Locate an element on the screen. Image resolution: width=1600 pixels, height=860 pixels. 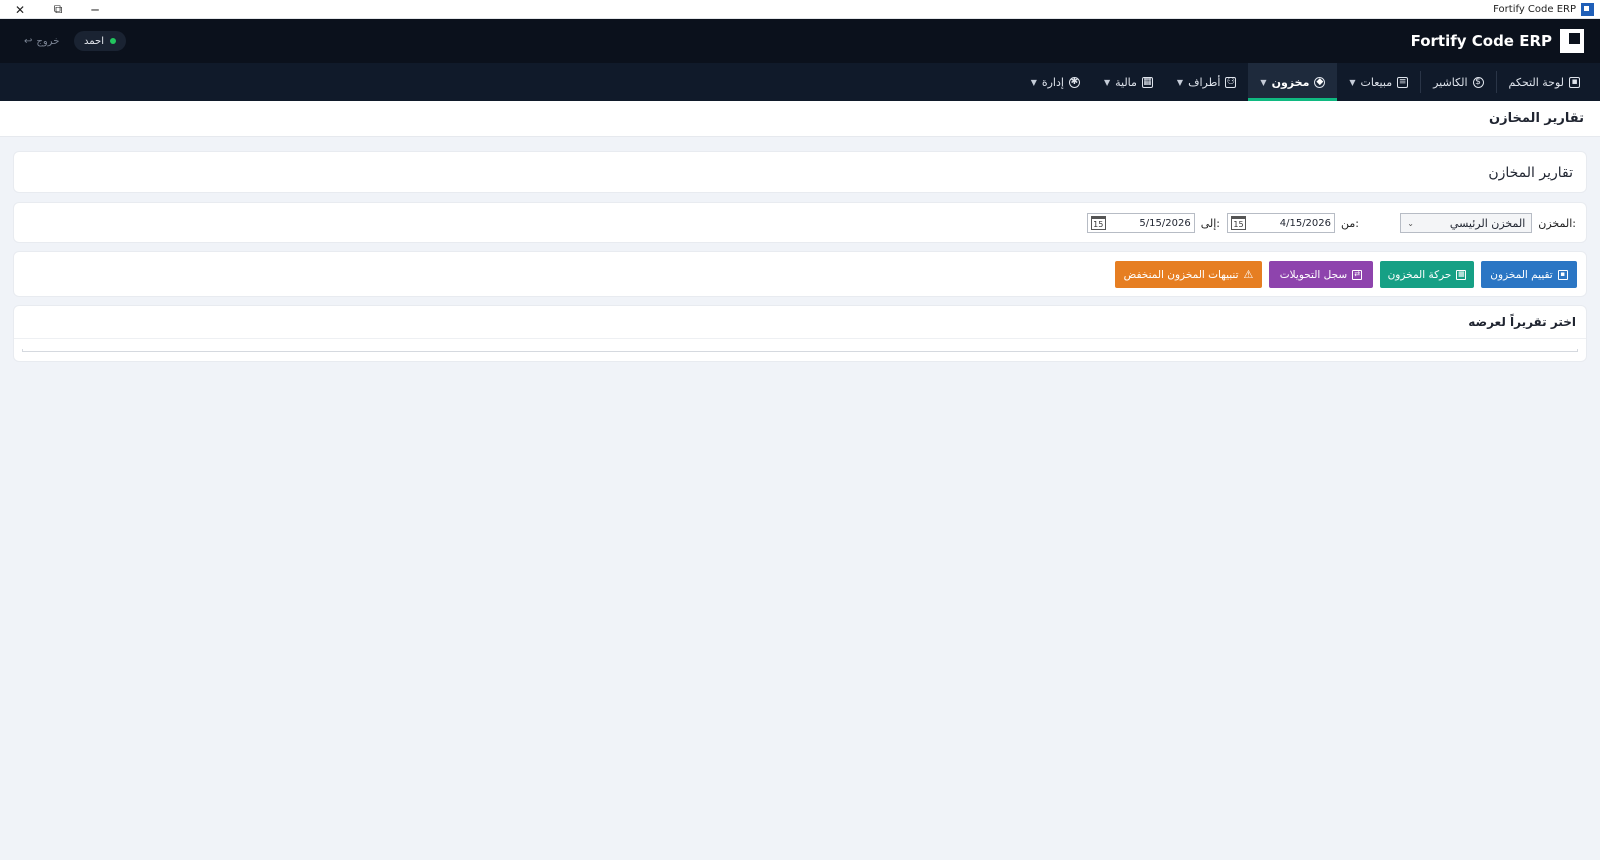
logout-button: خروج ↩ is located at coordinates (41, 41).